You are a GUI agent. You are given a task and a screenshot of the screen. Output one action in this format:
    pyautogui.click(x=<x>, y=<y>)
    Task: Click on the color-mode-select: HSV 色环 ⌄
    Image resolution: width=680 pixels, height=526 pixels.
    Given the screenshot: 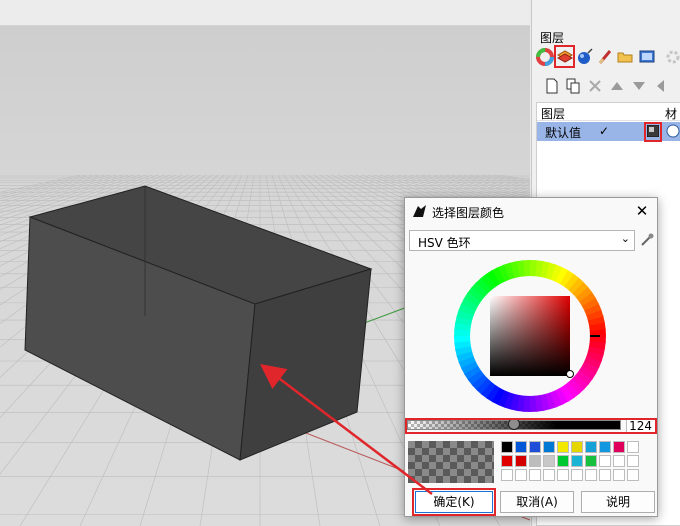 What is the action you would take?
    pyautogui.click(x=522, y=240)
    